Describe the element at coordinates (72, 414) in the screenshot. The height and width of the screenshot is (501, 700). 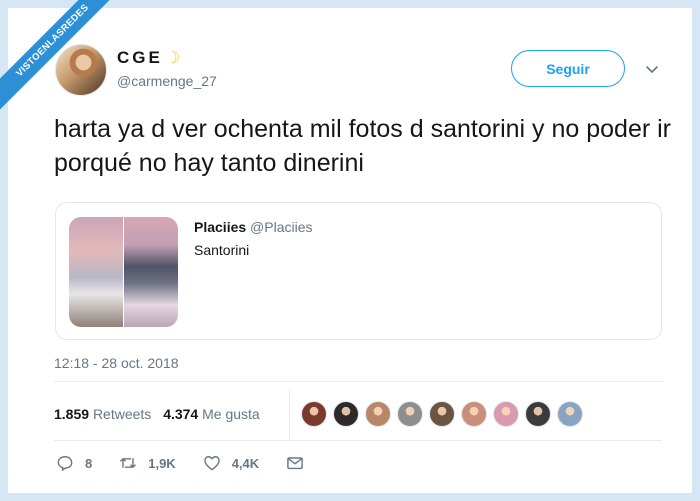
I see `retweets-count: 1.859` at that location.